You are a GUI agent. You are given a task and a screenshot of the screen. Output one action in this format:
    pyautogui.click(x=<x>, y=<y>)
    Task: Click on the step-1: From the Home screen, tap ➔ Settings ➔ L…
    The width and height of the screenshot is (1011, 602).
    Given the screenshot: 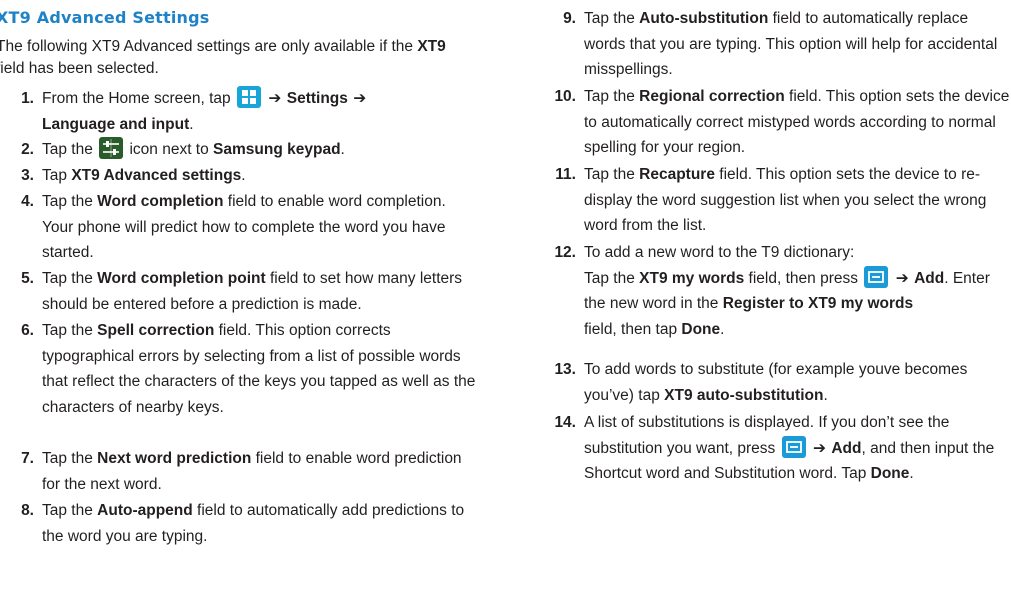 What is the action you would take?
    pyautogui.click(x=260, y=111)
    